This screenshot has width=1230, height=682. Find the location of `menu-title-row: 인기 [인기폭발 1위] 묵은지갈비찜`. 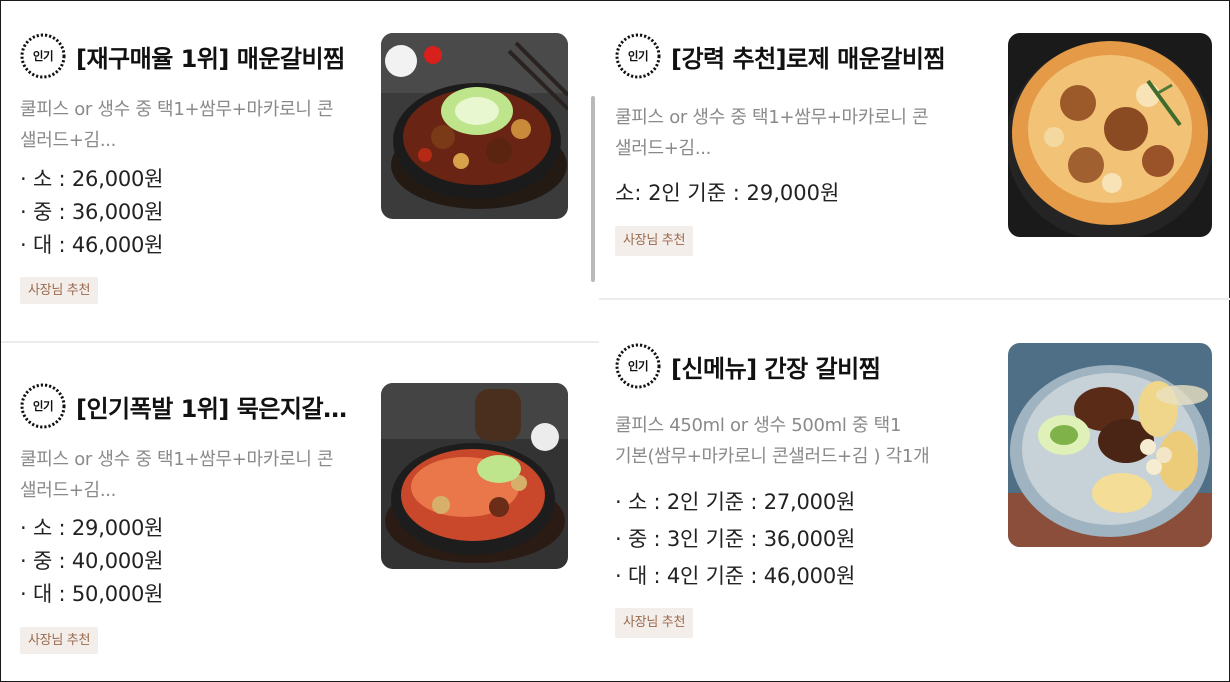

menu-title-row: 인기 [인기폭발 1위] 묵은지갈비찜 is located at coordinates (184, 406).